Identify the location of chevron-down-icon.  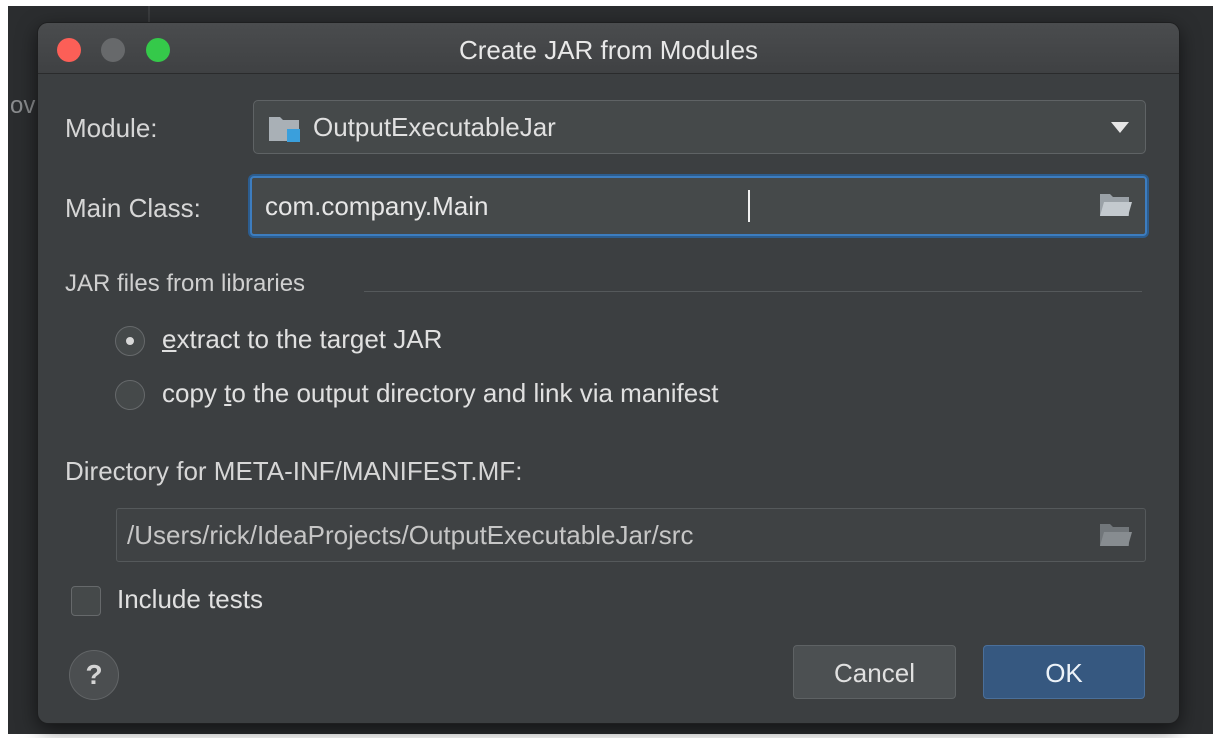
(1120, 127).